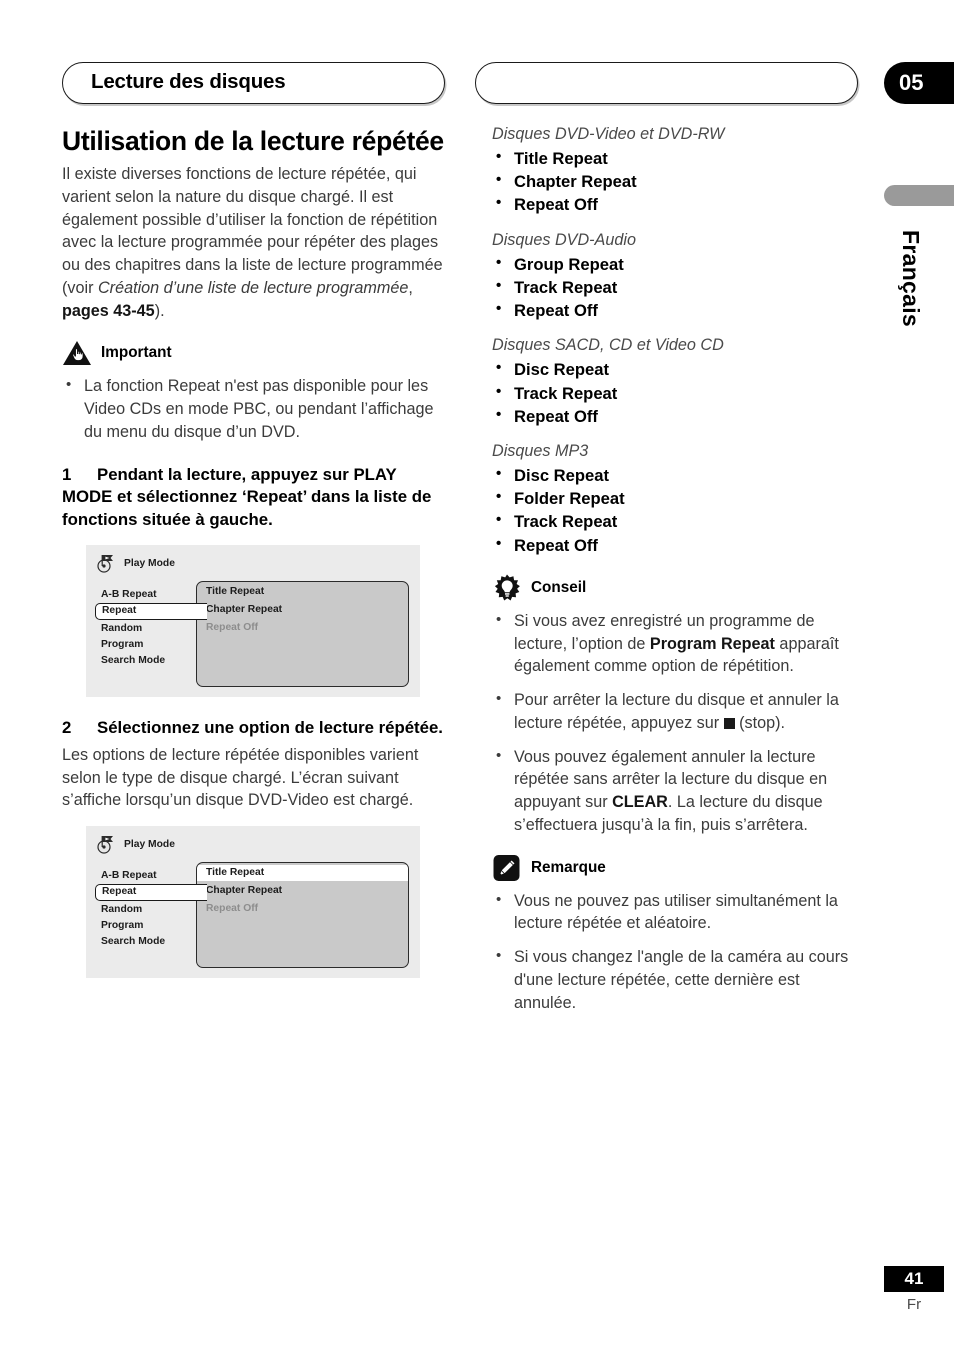 The width and height of the screenshot is (954, 1352). I want to click on lightbulb-tip-icon, so click(507, 587).